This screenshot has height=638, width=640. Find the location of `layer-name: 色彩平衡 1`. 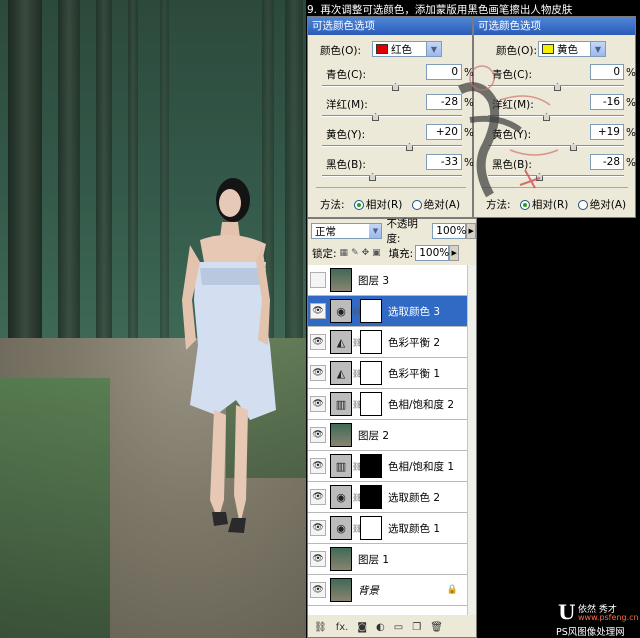

layer-name: 色彩平衡 1 is located at coordinates (414, 373).